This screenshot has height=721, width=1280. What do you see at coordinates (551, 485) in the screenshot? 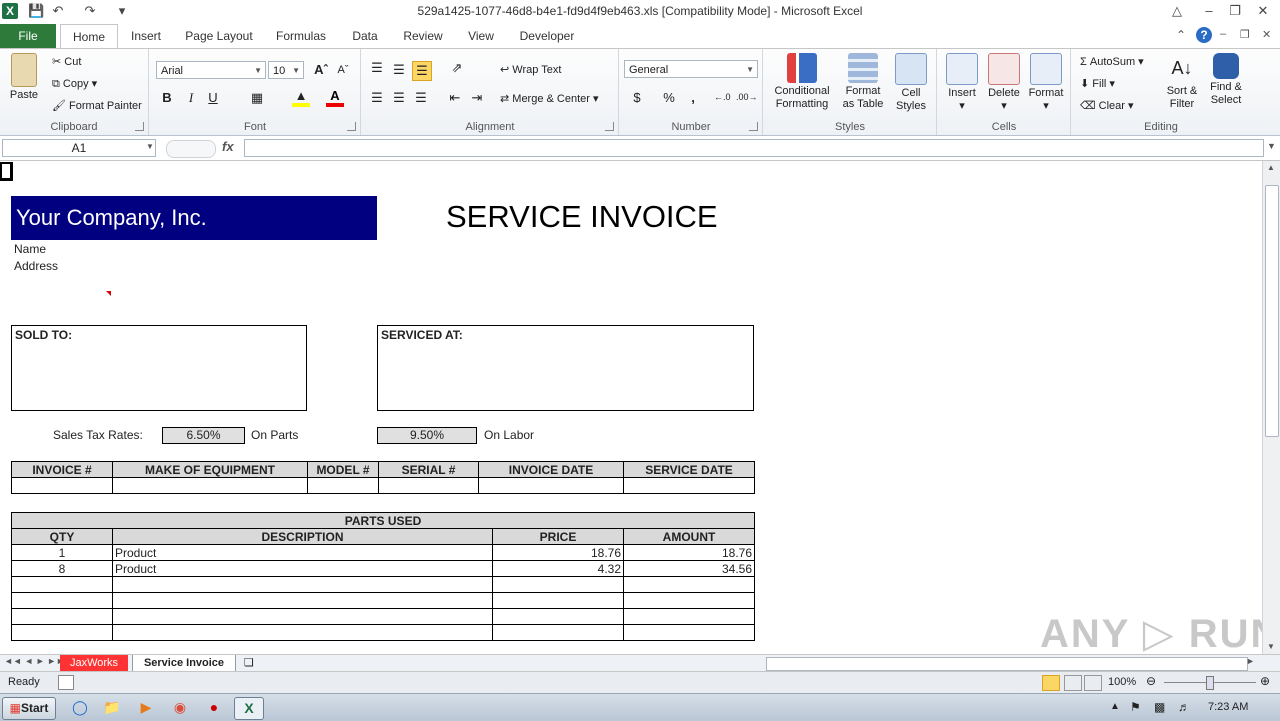
I see `invoice-date-cell` at bounding box center [551, 485].